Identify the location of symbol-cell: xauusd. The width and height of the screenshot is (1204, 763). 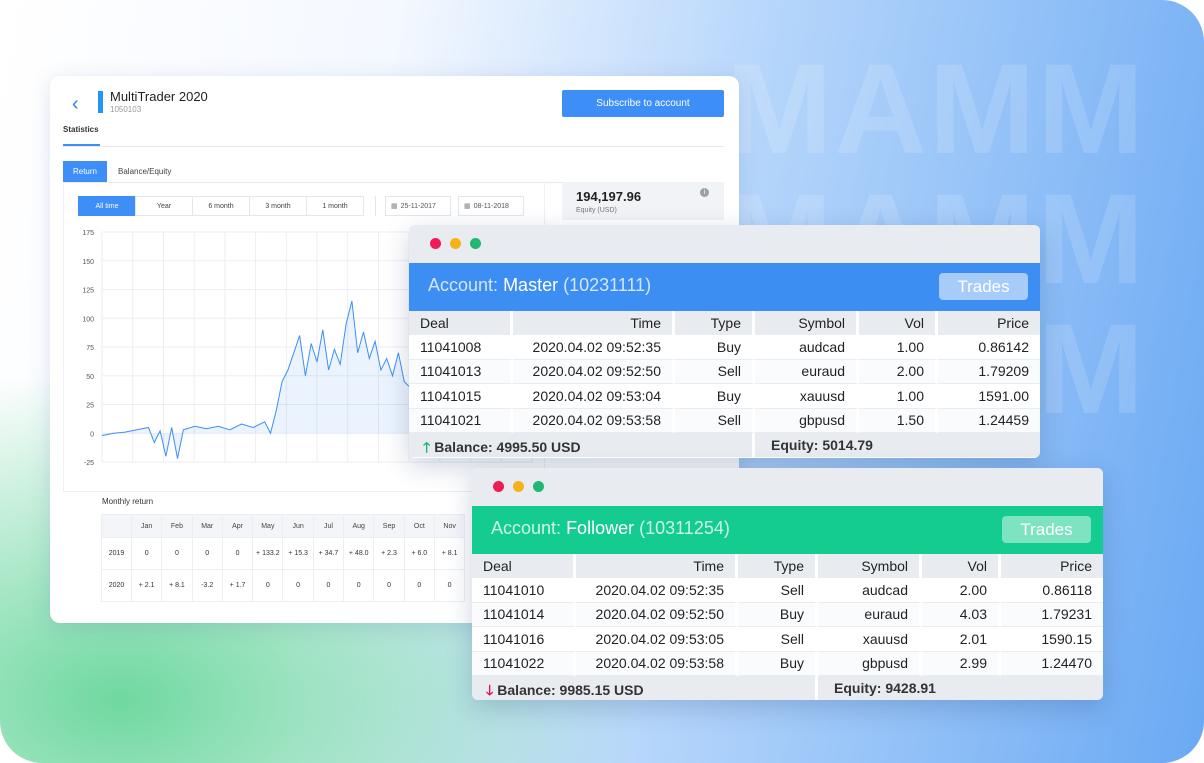
(807, 396).